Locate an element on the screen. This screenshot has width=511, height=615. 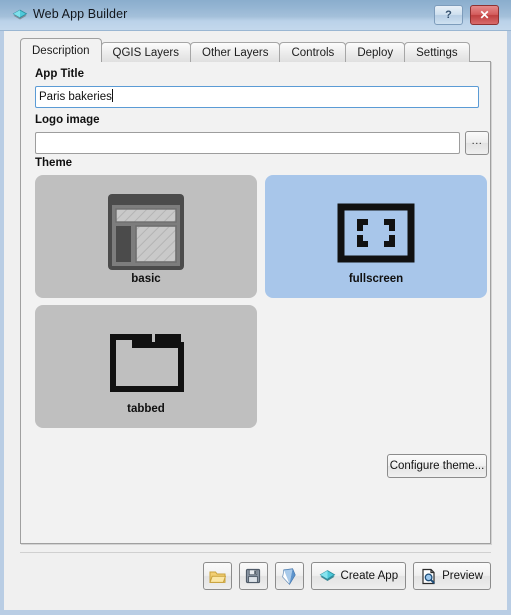
text-caret is located at coordinates (112, 95).